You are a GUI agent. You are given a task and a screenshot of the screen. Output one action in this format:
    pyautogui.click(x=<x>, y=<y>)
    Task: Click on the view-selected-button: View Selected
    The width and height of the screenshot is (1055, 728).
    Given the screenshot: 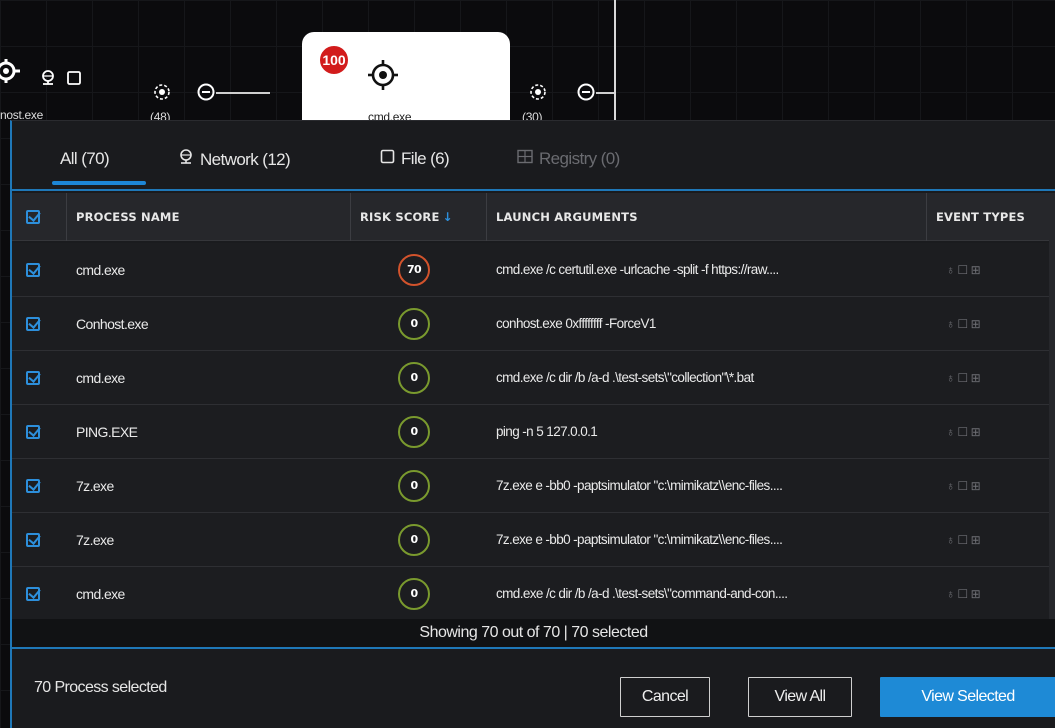 What is the action you would take?
    pyautogui.click(x=967, y=697)
    